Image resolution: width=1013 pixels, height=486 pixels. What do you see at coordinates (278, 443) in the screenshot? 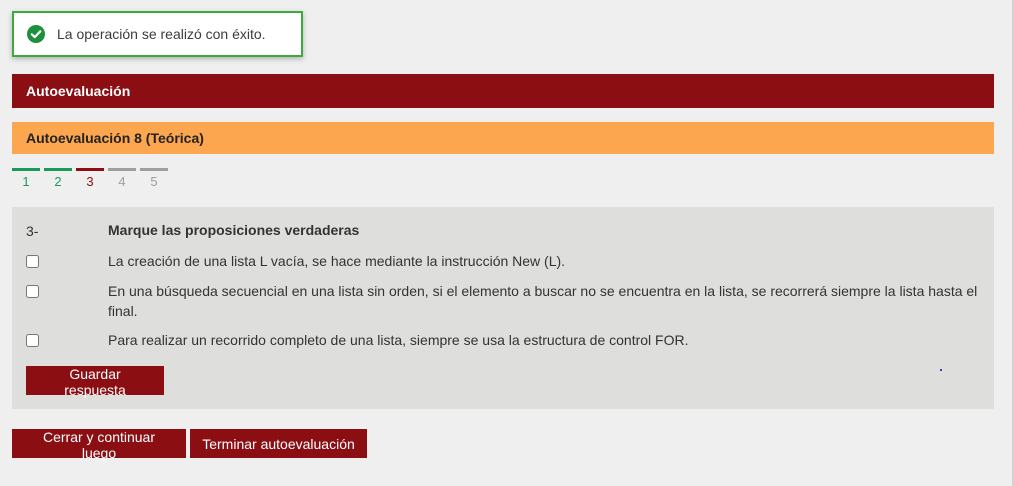
I see `finish-evaluation-button: Terminar autoevaluación` at bounding box center [278, 443].